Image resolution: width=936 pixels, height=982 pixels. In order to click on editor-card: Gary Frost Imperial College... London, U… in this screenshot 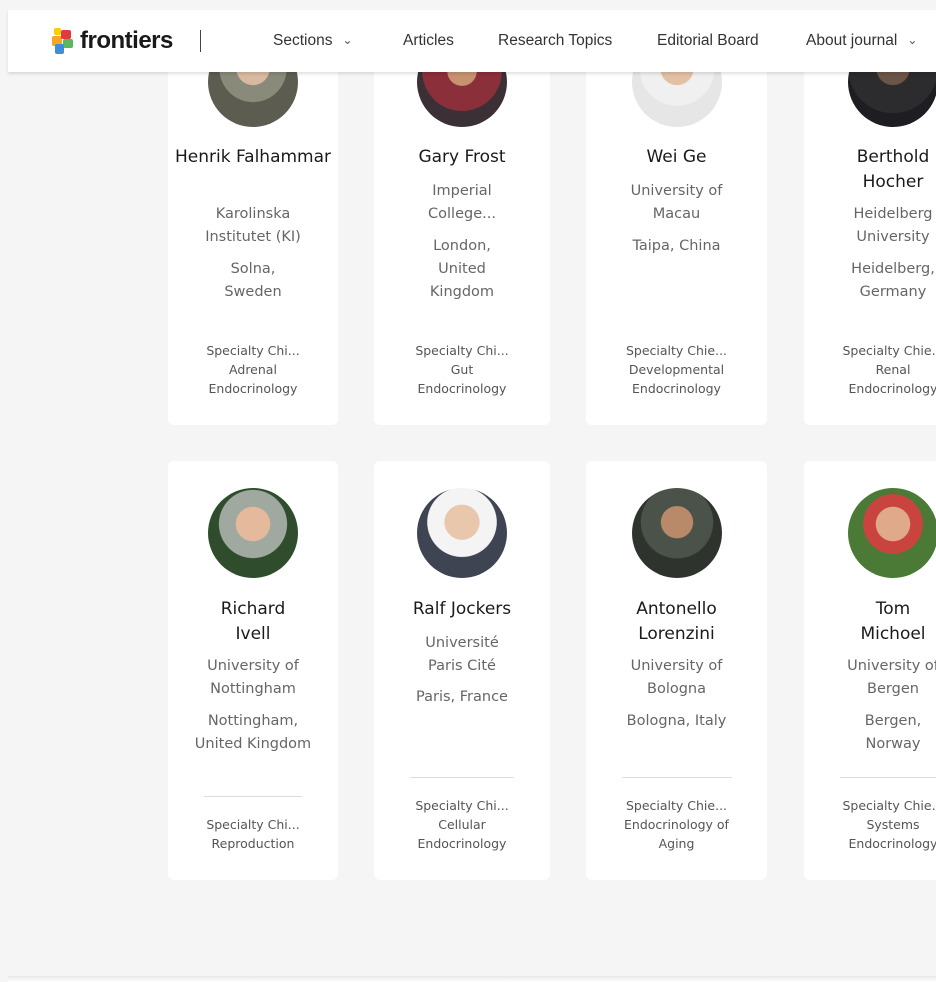, I will do `click(462, 232)`.